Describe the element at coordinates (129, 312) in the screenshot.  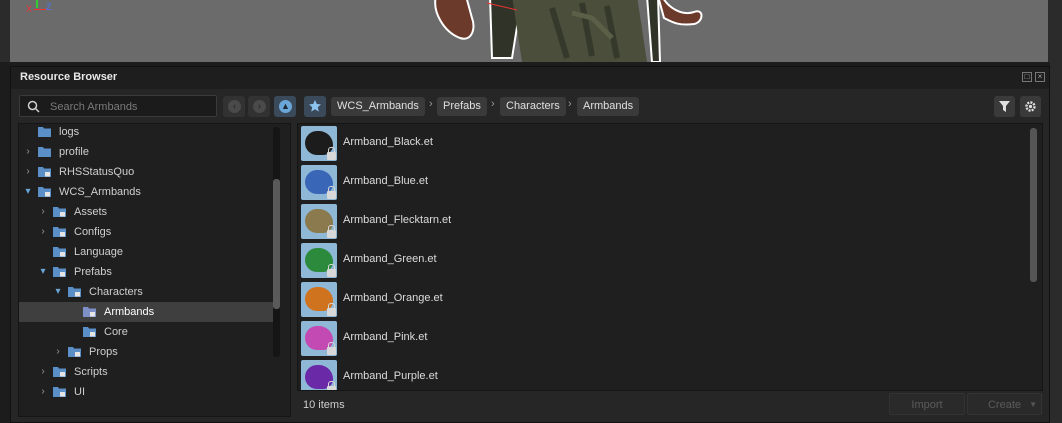
I see `tree-item-label: Armbands` at that location.